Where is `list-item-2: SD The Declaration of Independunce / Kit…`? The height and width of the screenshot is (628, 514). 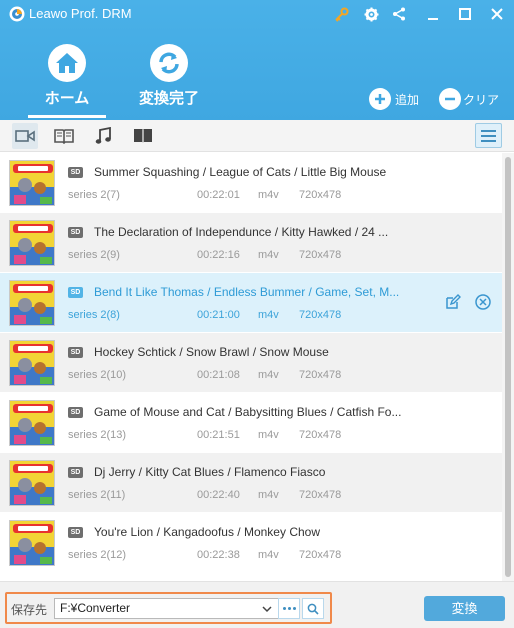 list-item-2: SD The Declaration of Independunce / Kit… is located at coordinates (251, 243).